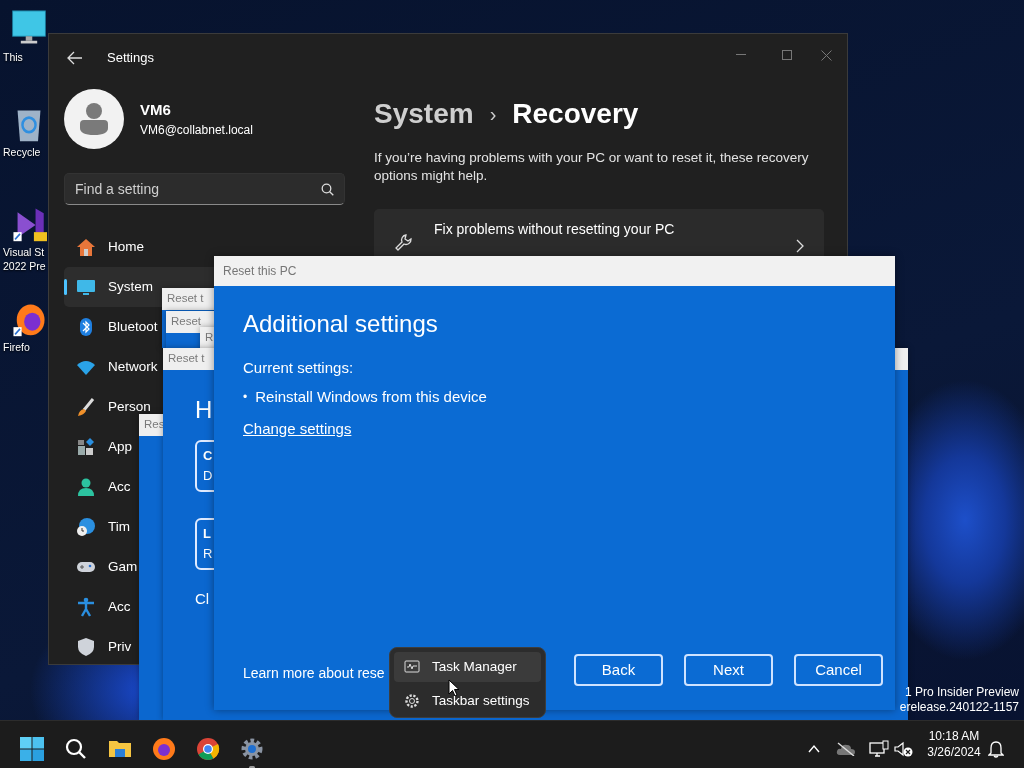  Describe the element at coordinates (208, 476) in the screenshot. I see `option-subtitle: D` at that location.